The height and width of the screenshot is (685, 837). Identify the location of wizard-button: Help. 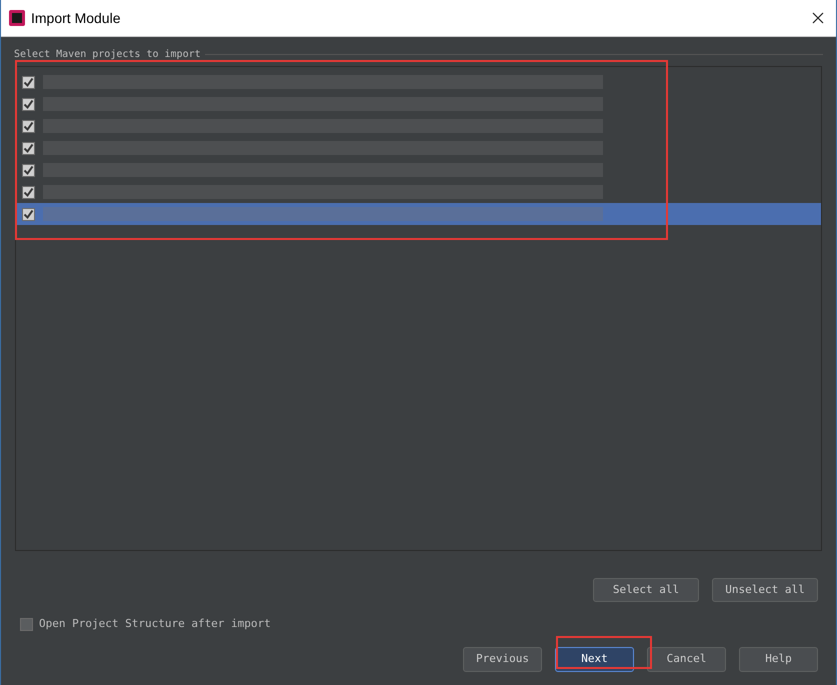
(778, 659).